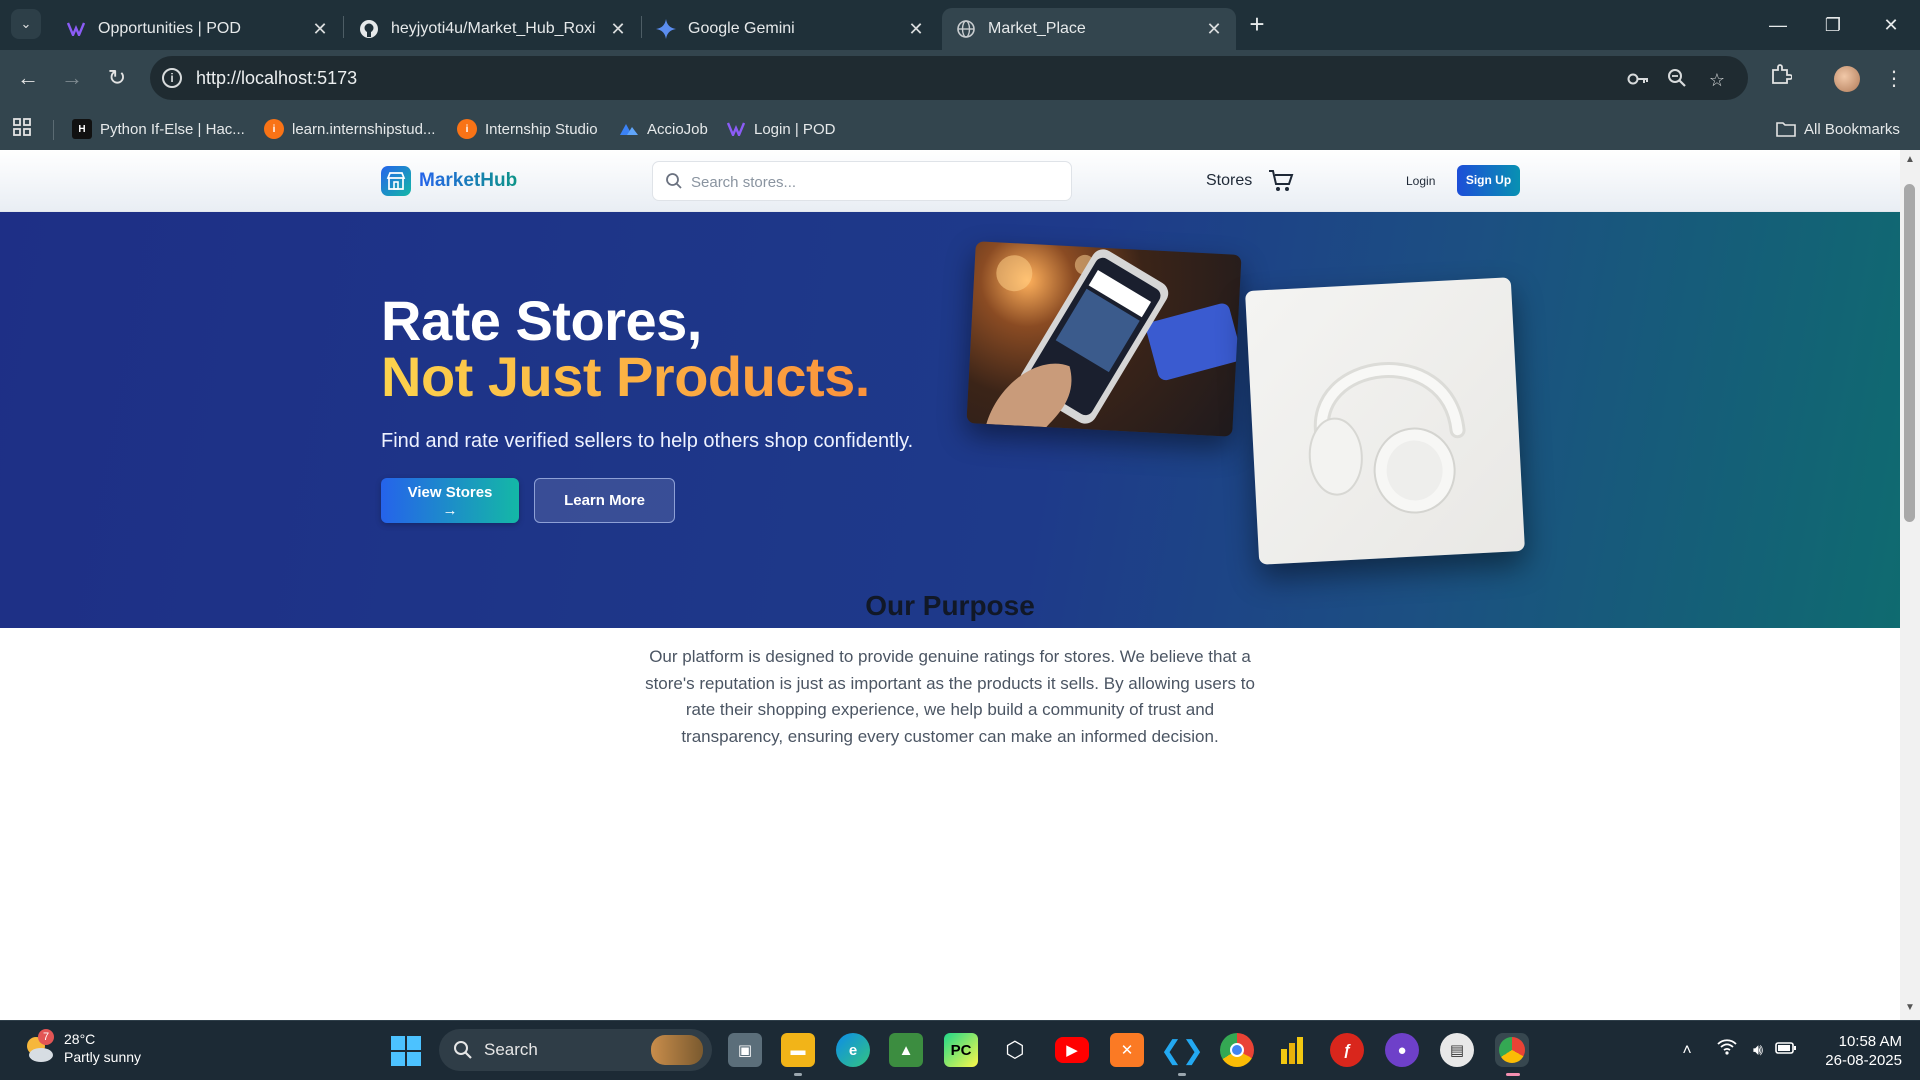 The height and width of the screenshot is (1080, 1920). I want to click on site-info-icon: i, so click(172, 78).